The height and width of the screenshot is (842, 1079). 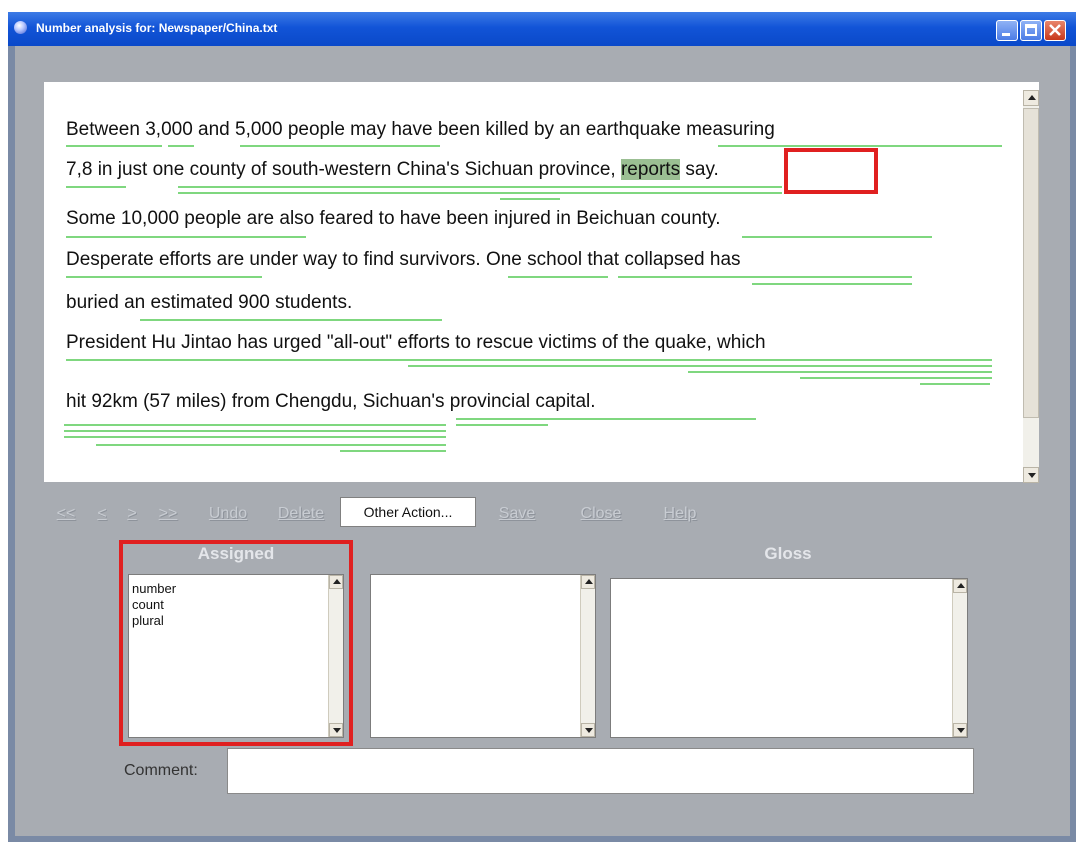 What do you see at coordinates (959, 658) in the screenshot?
I see `gloss-scrollbar` at bounding box center [959, 658].